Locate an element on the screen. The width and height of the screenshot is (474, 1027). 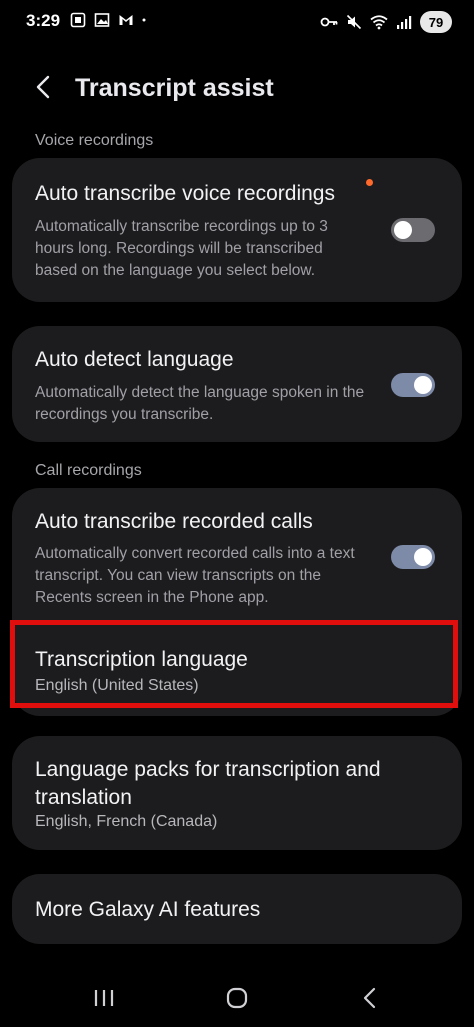
back-arrow-icon is located at coordinates (45, 87).